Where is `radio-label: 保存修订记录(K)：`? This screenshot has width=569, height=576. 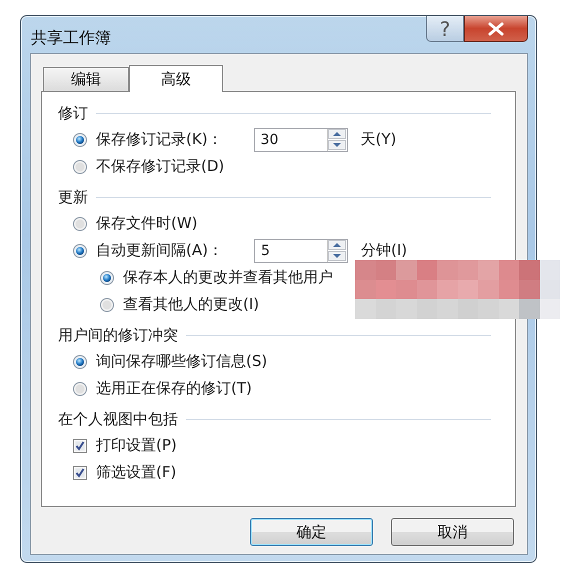
radio-label: 保存修订记录(K)： is located at coordinates (159, 139).